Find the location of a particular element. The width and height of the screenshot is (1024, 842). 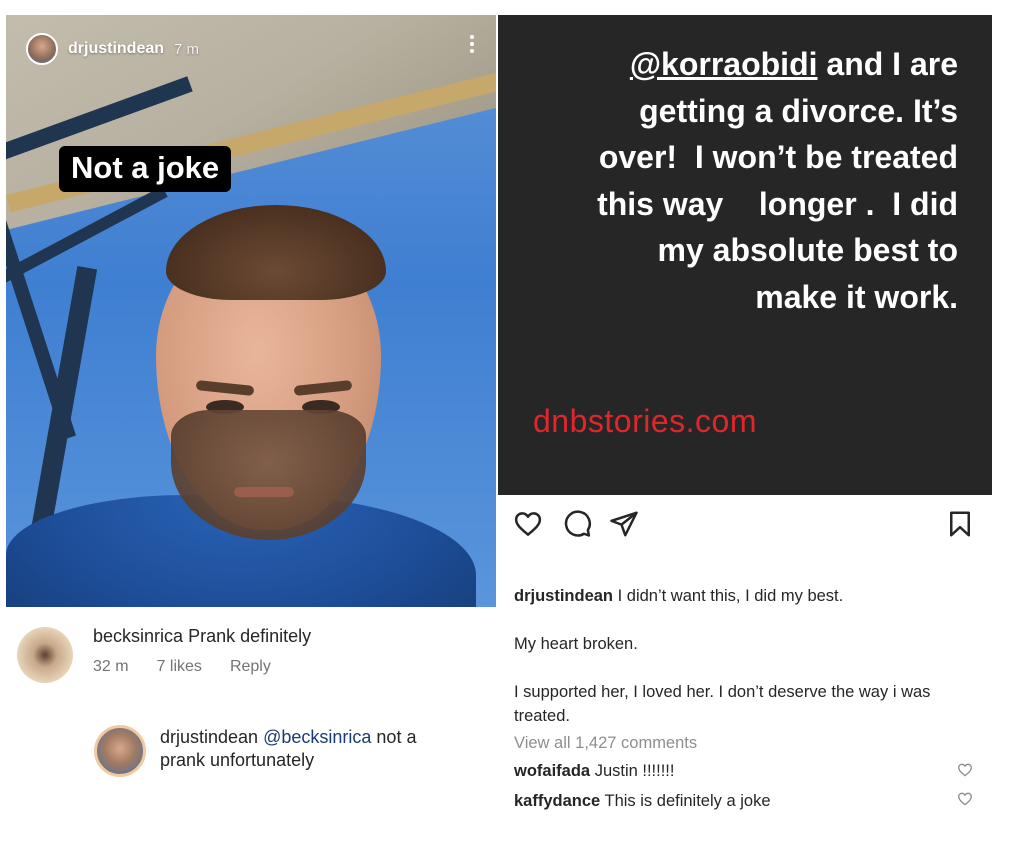

send-icon is located at coordinates (624, 524).